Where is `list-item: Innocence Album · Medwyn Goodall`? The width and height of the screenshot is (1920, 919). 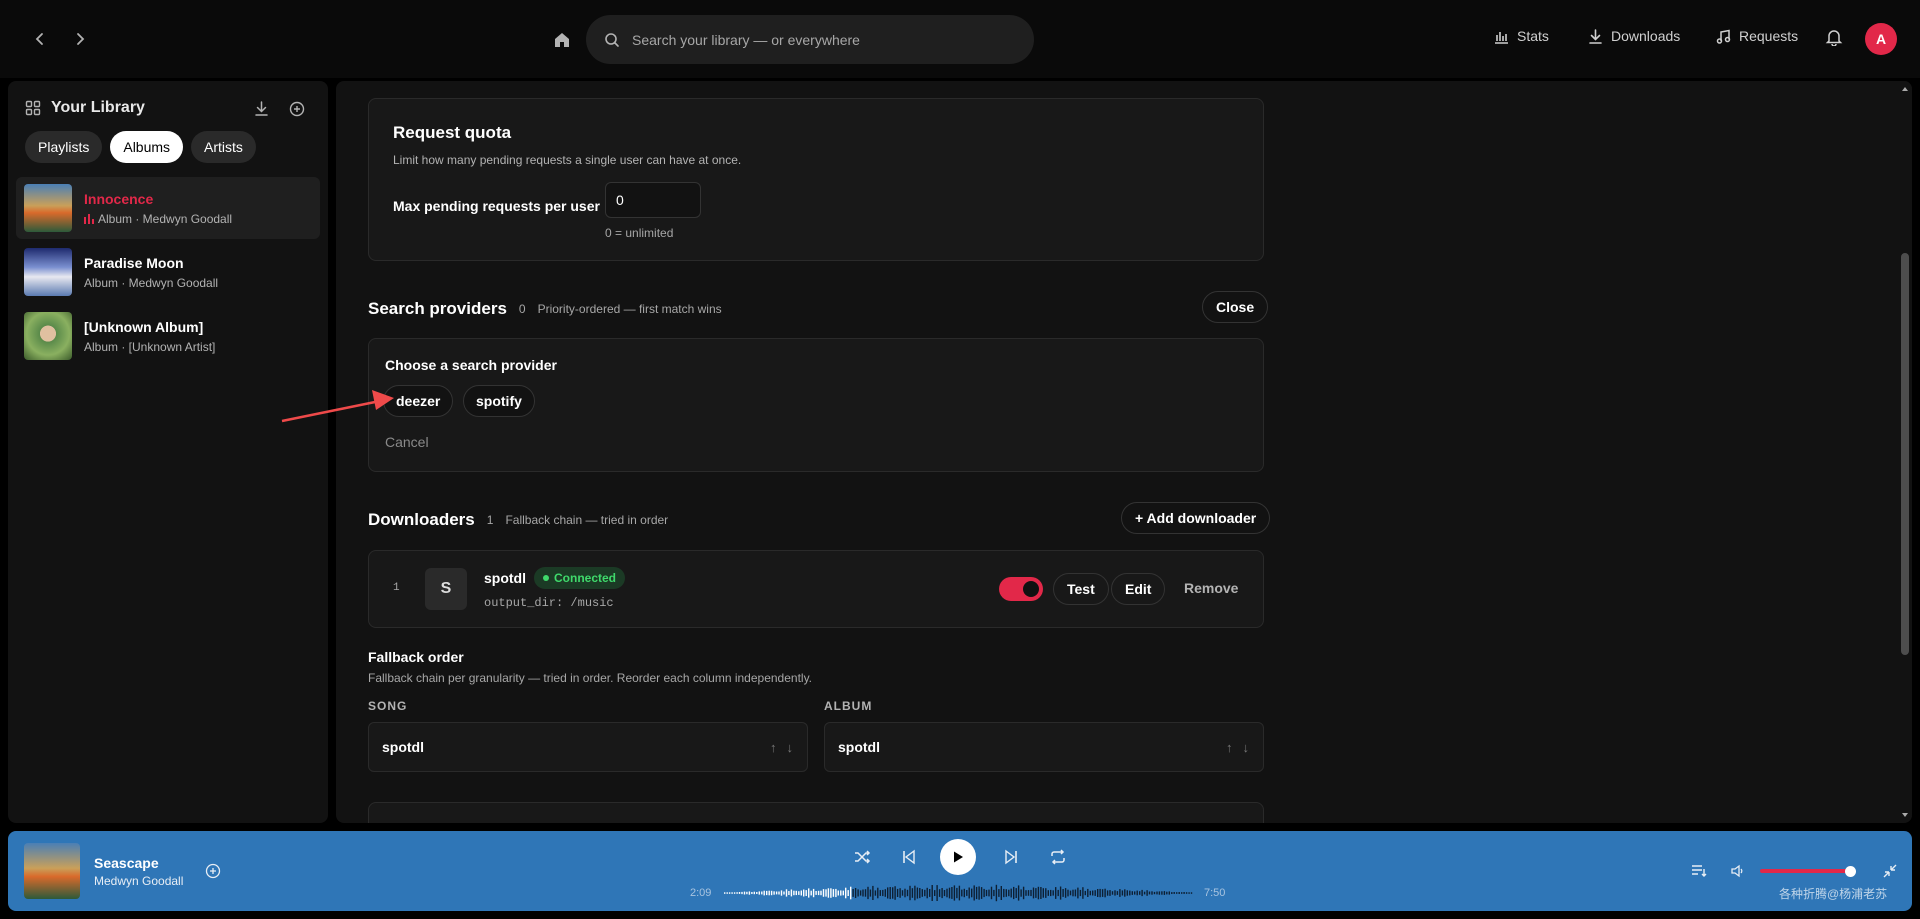 list-item: Innocence Album · Medwyn Goodall is located at coordinates (168, 208).